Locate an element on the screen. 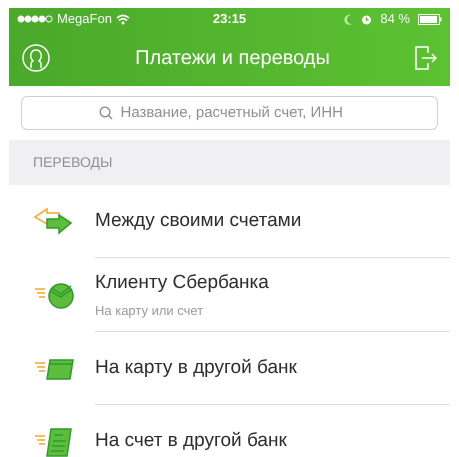  search-field: Название, расчетный счет, ИНН is located at coordinates (229, 113).